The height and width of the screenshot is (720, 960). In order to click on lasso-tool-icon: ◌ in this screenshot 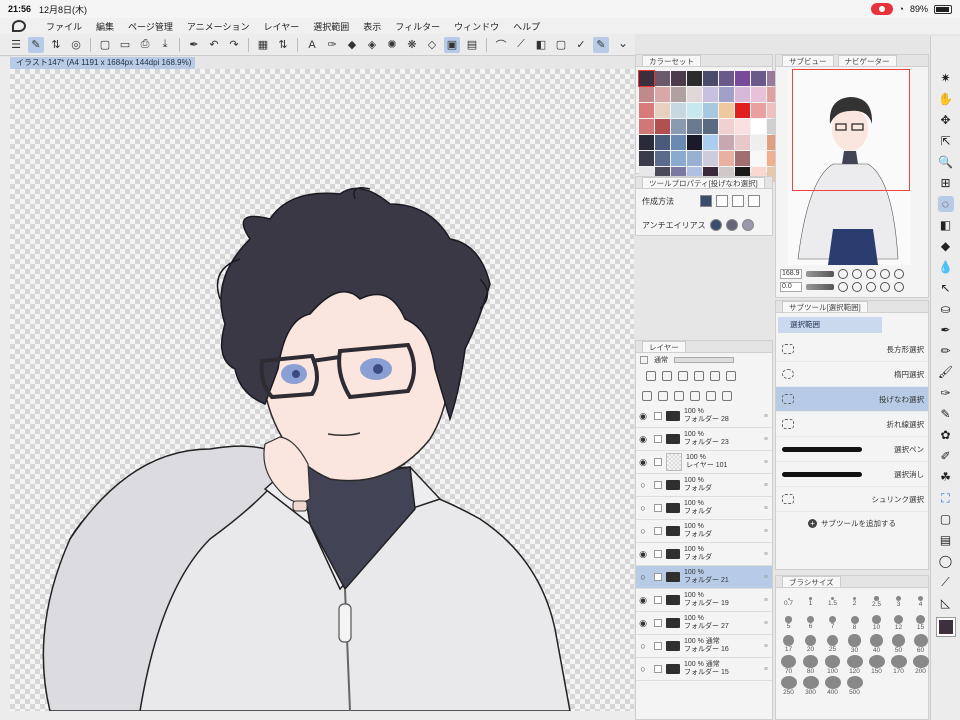, I will do `click(945, 204)`.